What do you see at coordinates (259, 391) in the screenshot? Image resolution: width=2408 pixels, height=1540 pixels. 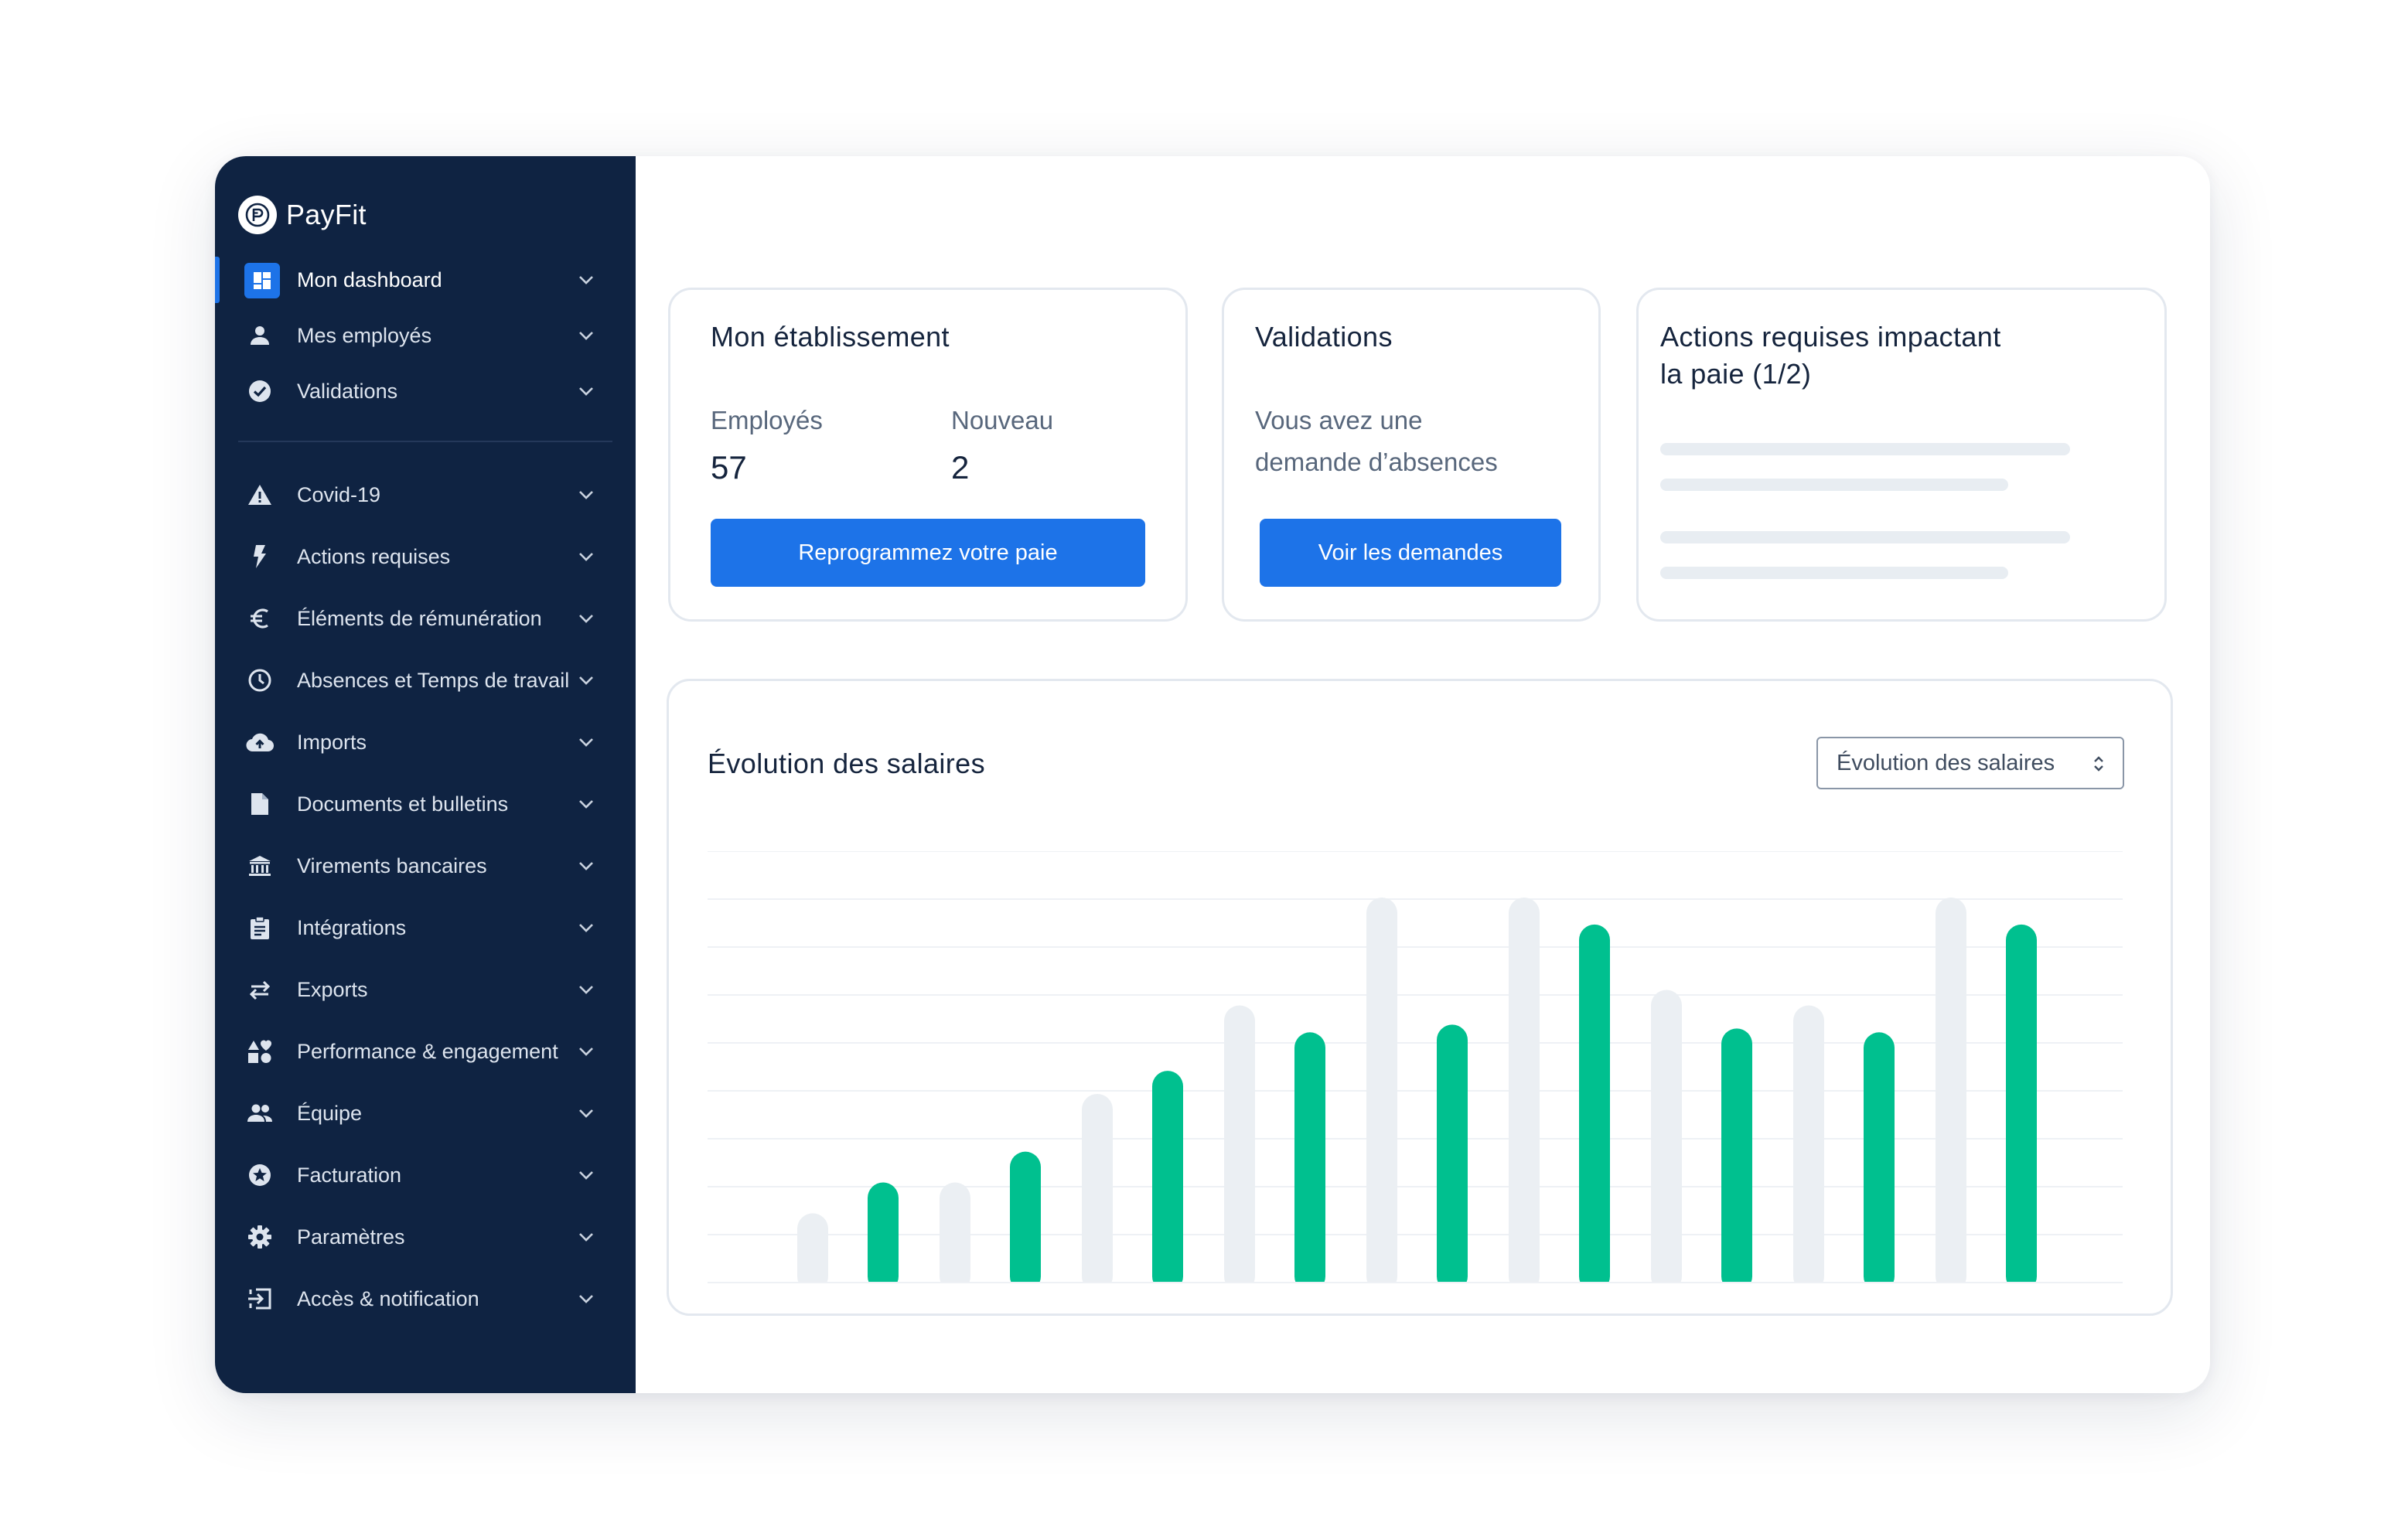 I see `check-circle-icon` at bounding box center [259, 391].